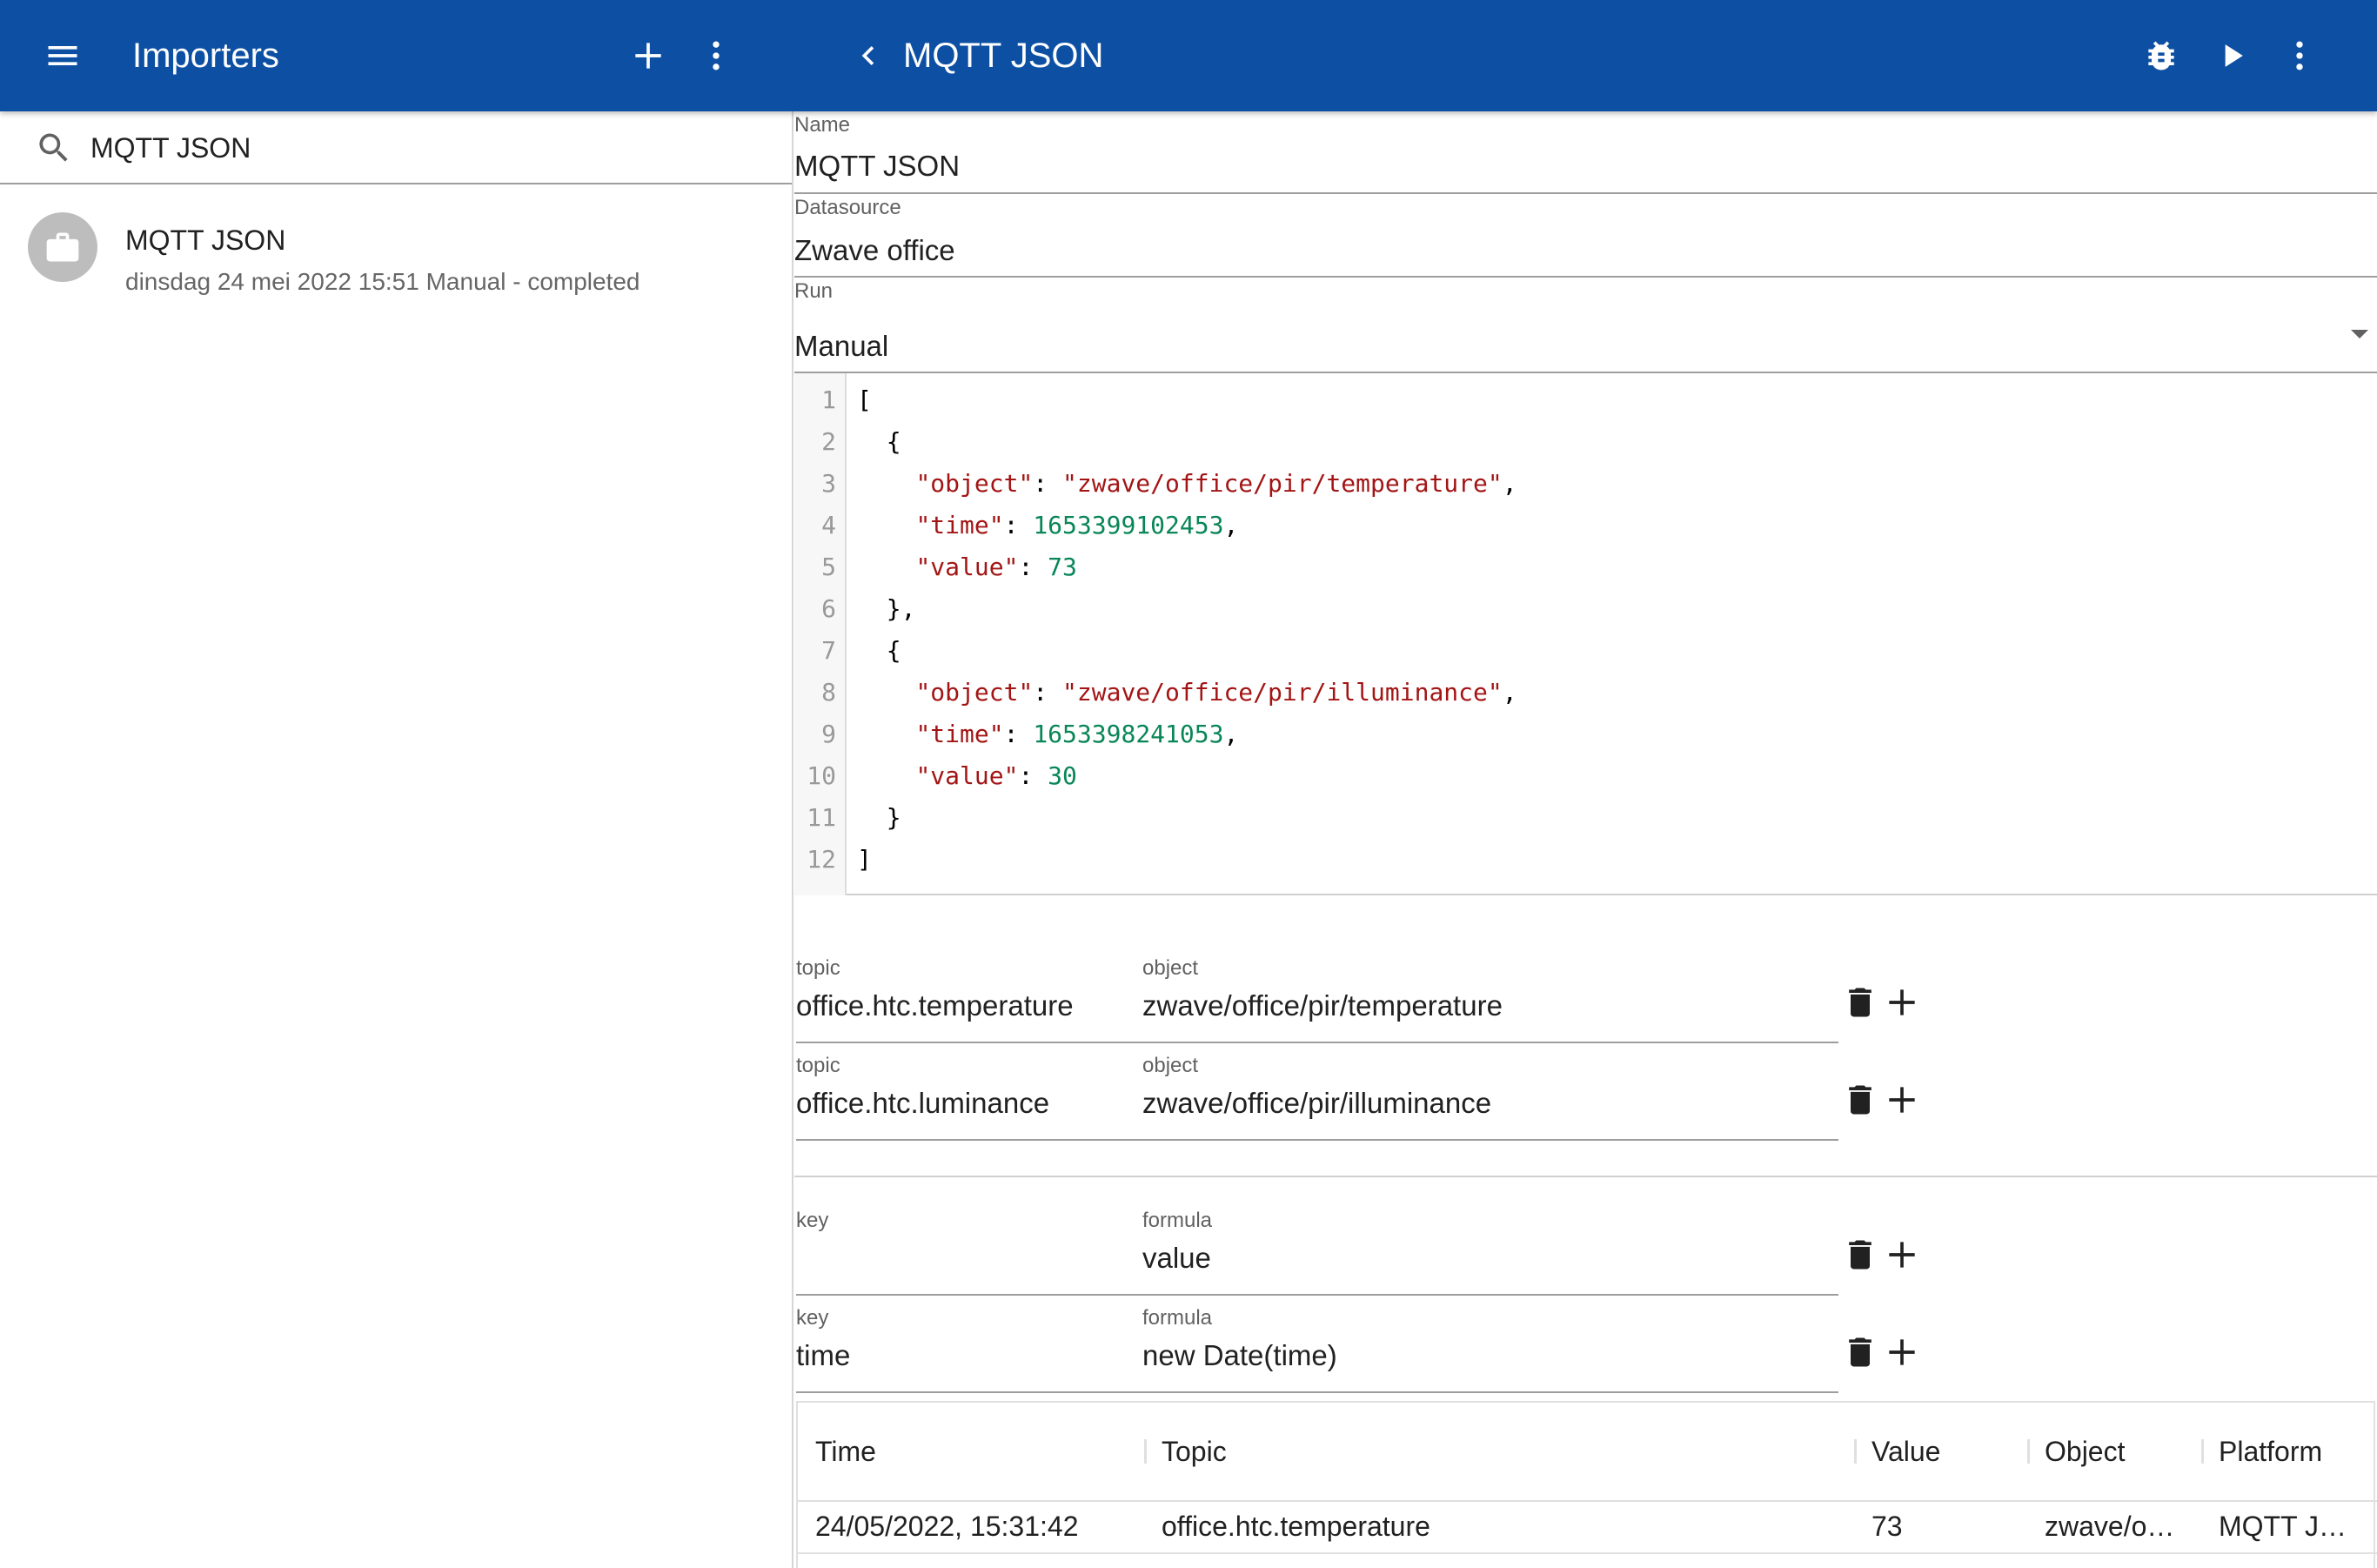 This screenshot has height=1568, width=2377. Describe the element at coordinates (1077, 525) in the screenshot. I see `code-line: "time": 1653399102453,` at that location.